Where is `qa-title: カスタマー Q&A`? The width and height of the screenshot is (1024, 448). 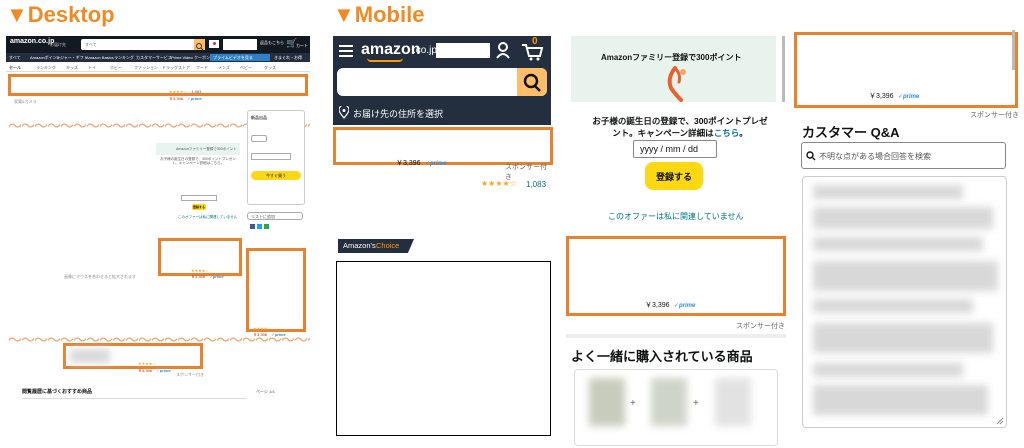
qa-title: カスタマー Q&A is located at coordinates (851, 132).